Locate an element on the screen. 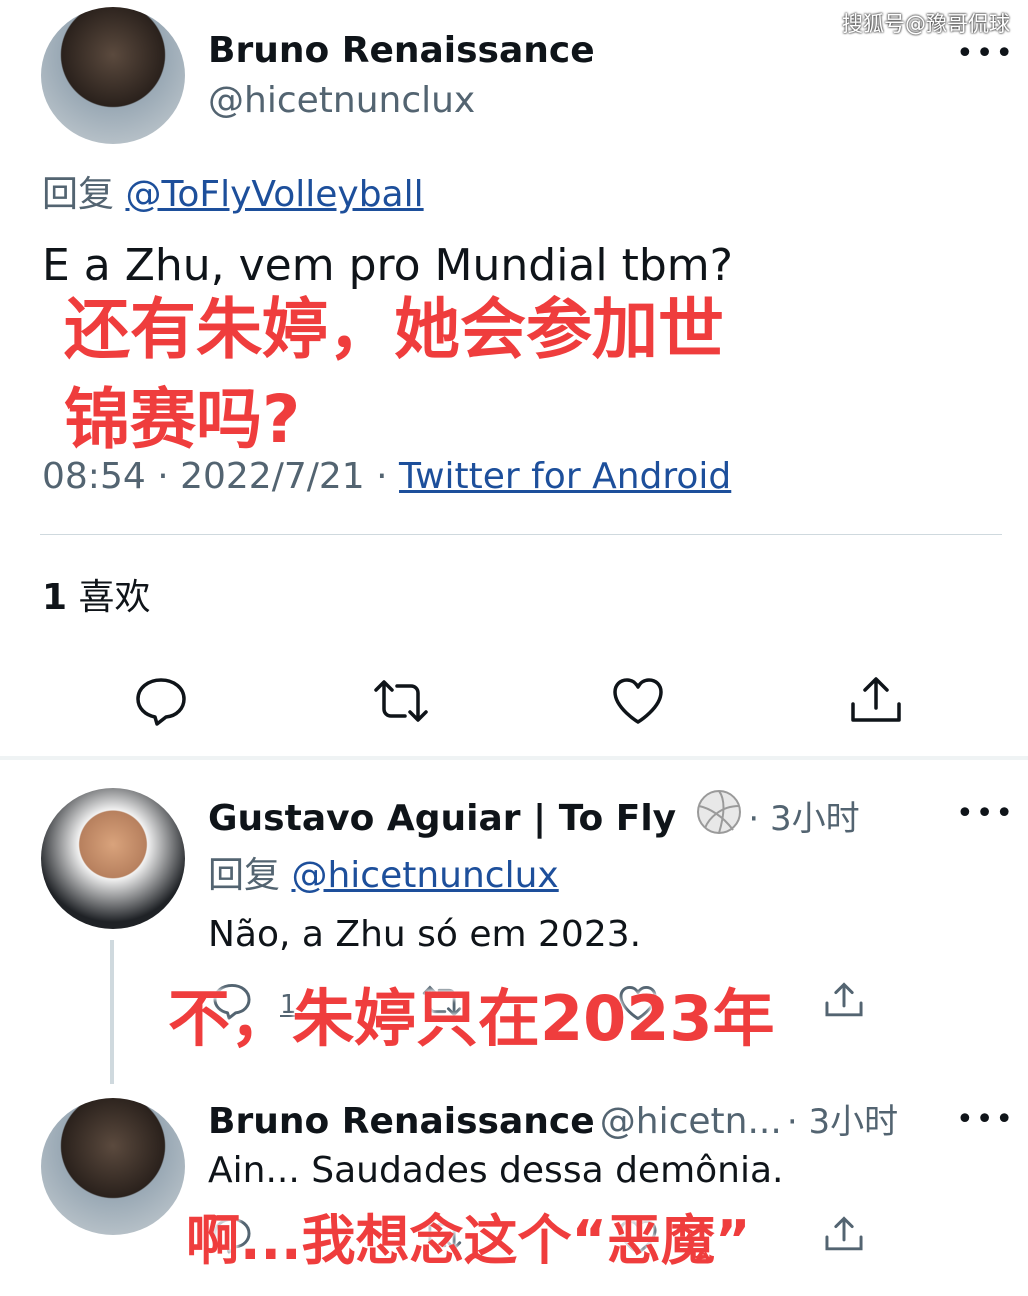  section-separator is located at coordinates (514, 758).